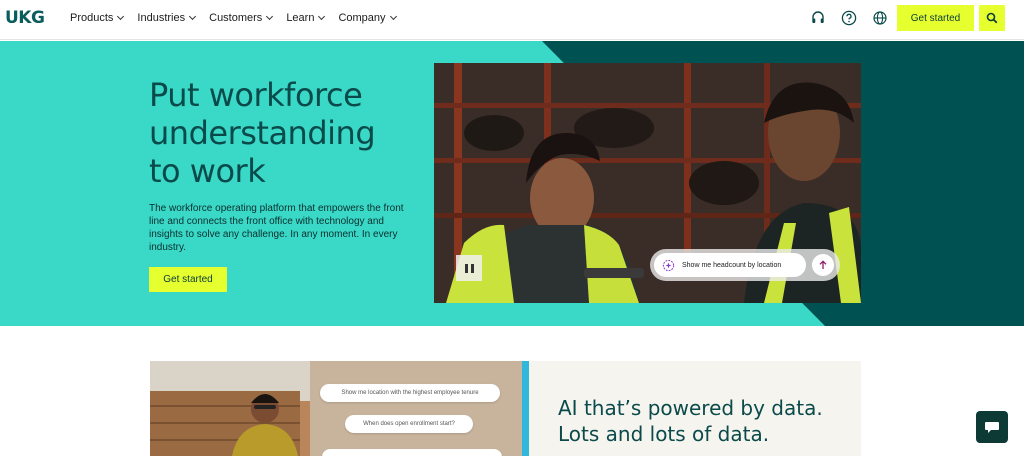 This screenshot has width=1024, height=456. I want to click on chat-button, so click(992, 427).